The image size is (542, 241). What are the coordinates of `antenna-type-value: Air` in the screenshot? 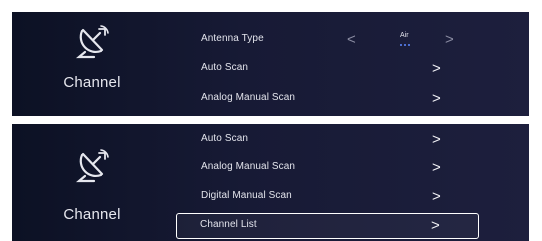 It's located at (404, 35).